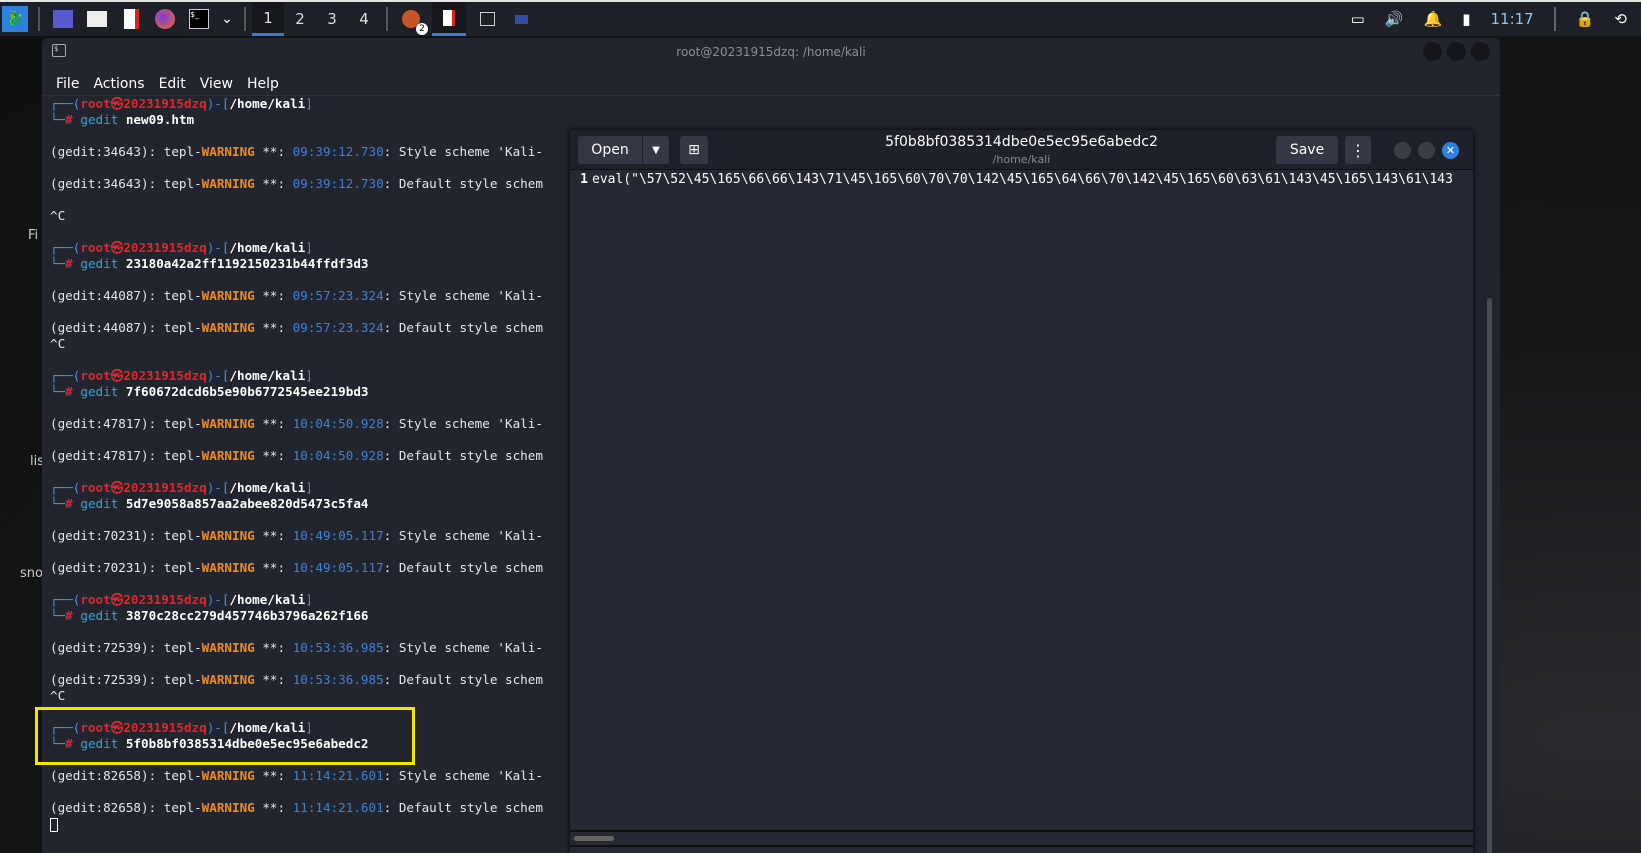 The width and height of the screenshot is (1641, 853). What do you see at coordinates (364, 19) in the screenshot?
I see `workspace-4: 4` at bounding box center [364, 19].